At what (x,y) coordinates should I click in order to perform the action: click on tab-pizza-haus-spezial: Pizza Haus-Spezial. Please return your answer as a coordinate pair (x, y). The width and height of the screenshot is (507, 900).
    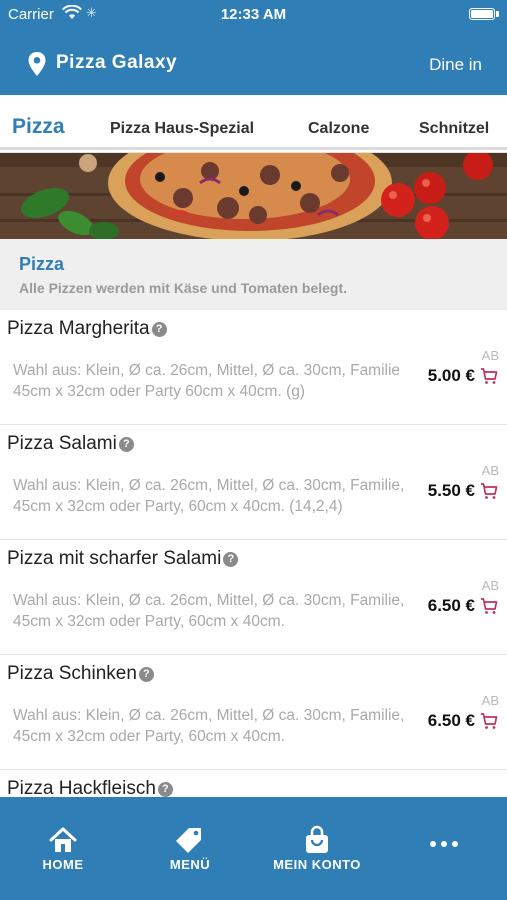
    Looking at the image, I should click on (182, 129).